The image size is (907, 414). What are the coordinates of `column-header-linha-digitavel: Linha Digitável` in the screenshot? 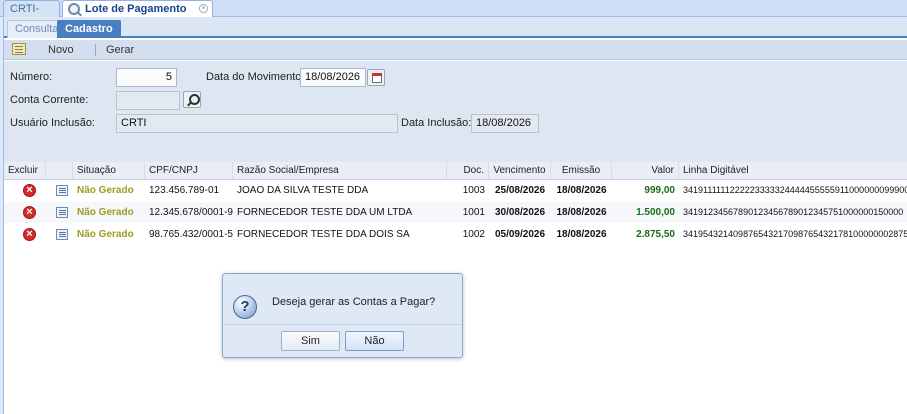 It's located at (793, 171).